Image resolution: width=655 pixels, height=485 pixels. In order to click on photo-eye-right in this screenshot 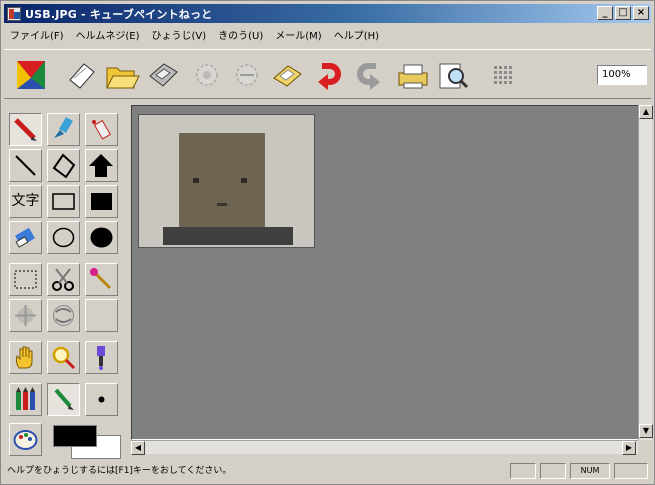, I will do `click(244, 180)`.